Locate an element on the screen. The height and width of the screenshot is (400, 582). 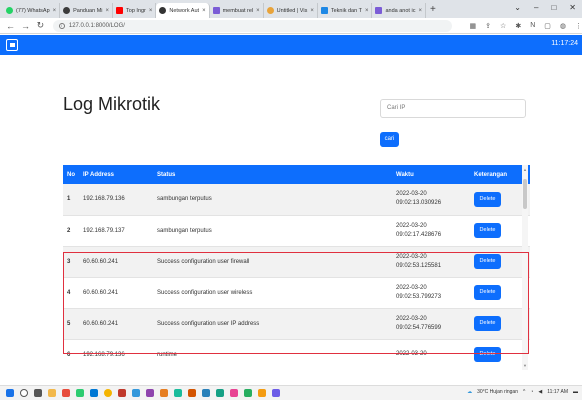
browser-tab-active: Network Aut × is located at coordinates (183, 10).